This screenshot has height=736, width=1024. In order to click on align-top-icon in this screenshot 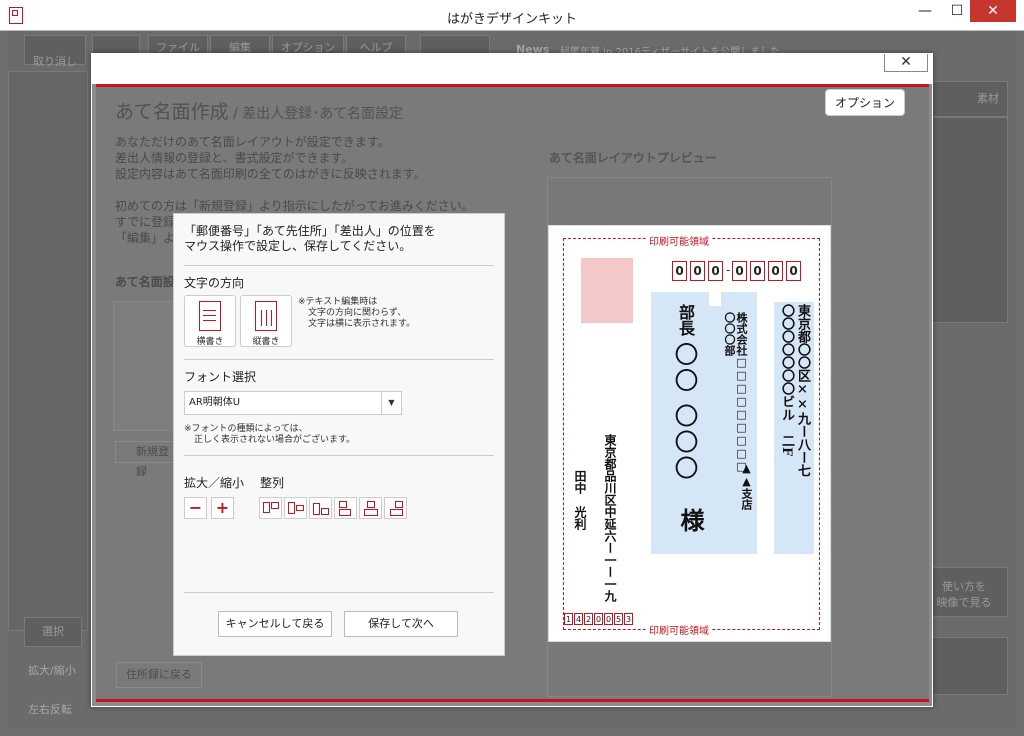, I will do `click(270, 508)`.